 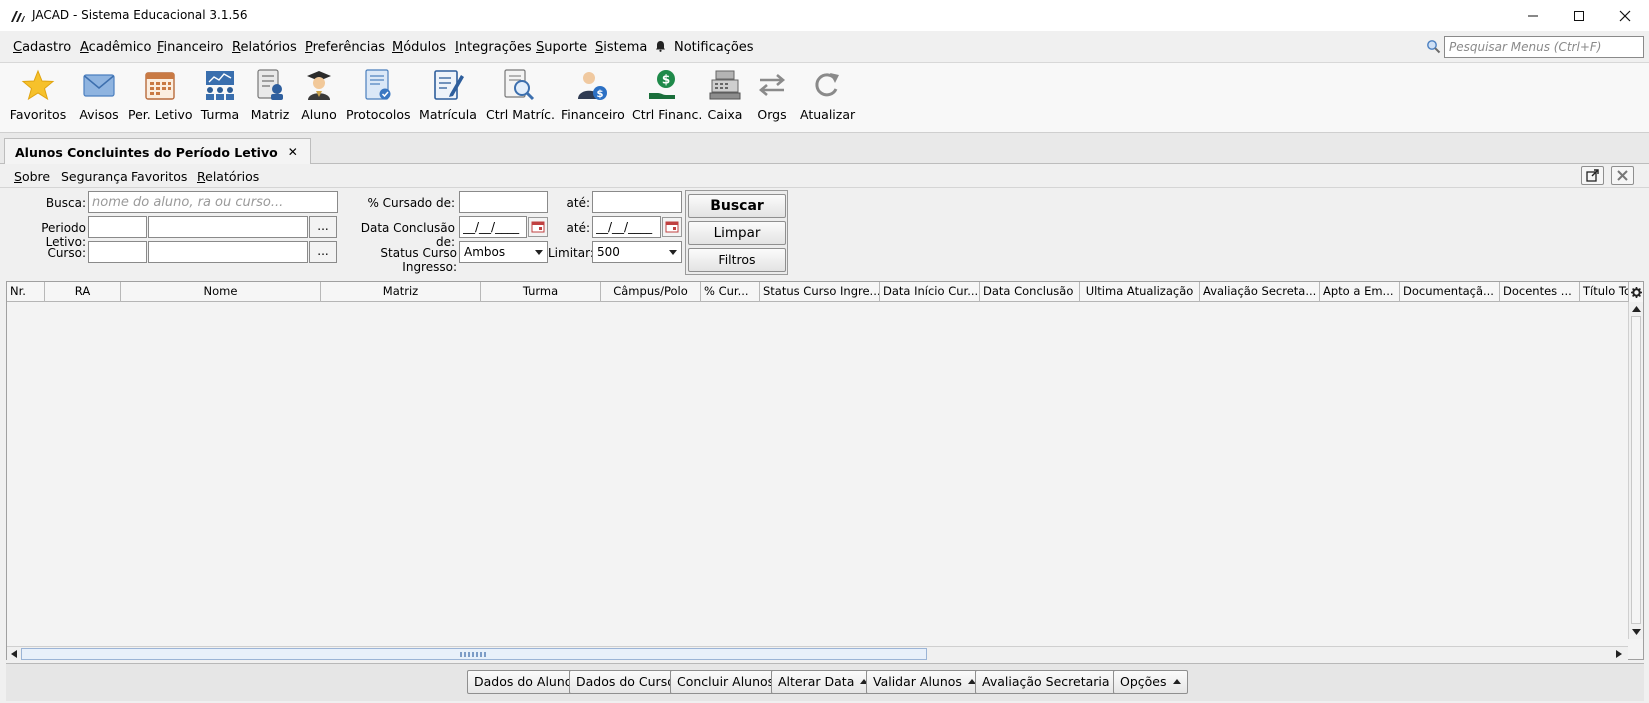 I want to click on toolbar-favoritos: Favoritos, so click(x=38, y=98).